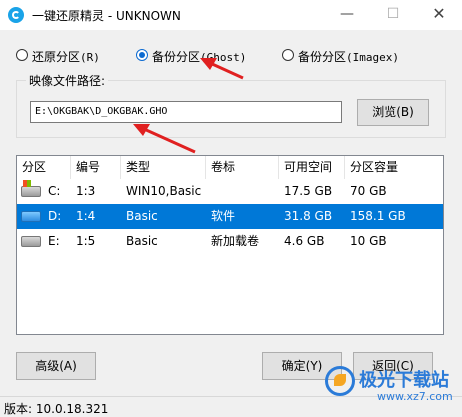 This screenshot has height=417, width=462. I want to click on arrow-to-path-field, so click(164, 139).